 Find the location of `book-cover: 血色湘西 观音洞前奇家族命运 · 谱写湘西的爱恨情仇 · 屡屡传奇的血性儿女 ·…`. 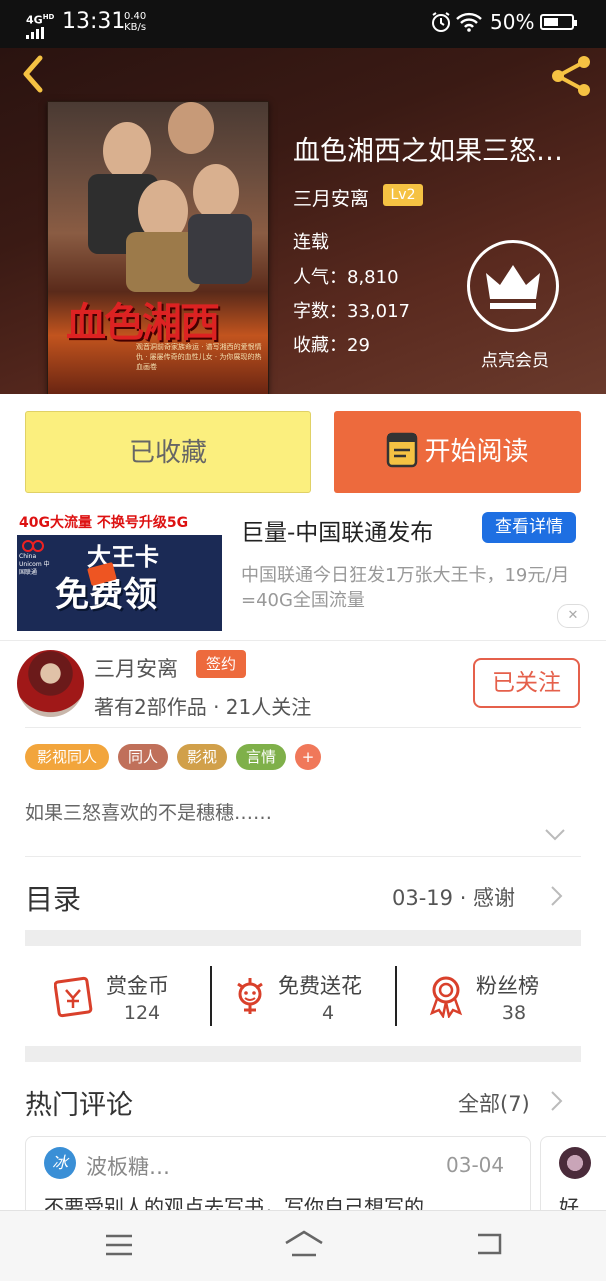

book-cover: 血色湘西 观音洞前奇家族命运 · 谱写湘西的爱恨情仇 · 屡屡传奇的血性儿女 ·… is located at coordinates (158, 247).